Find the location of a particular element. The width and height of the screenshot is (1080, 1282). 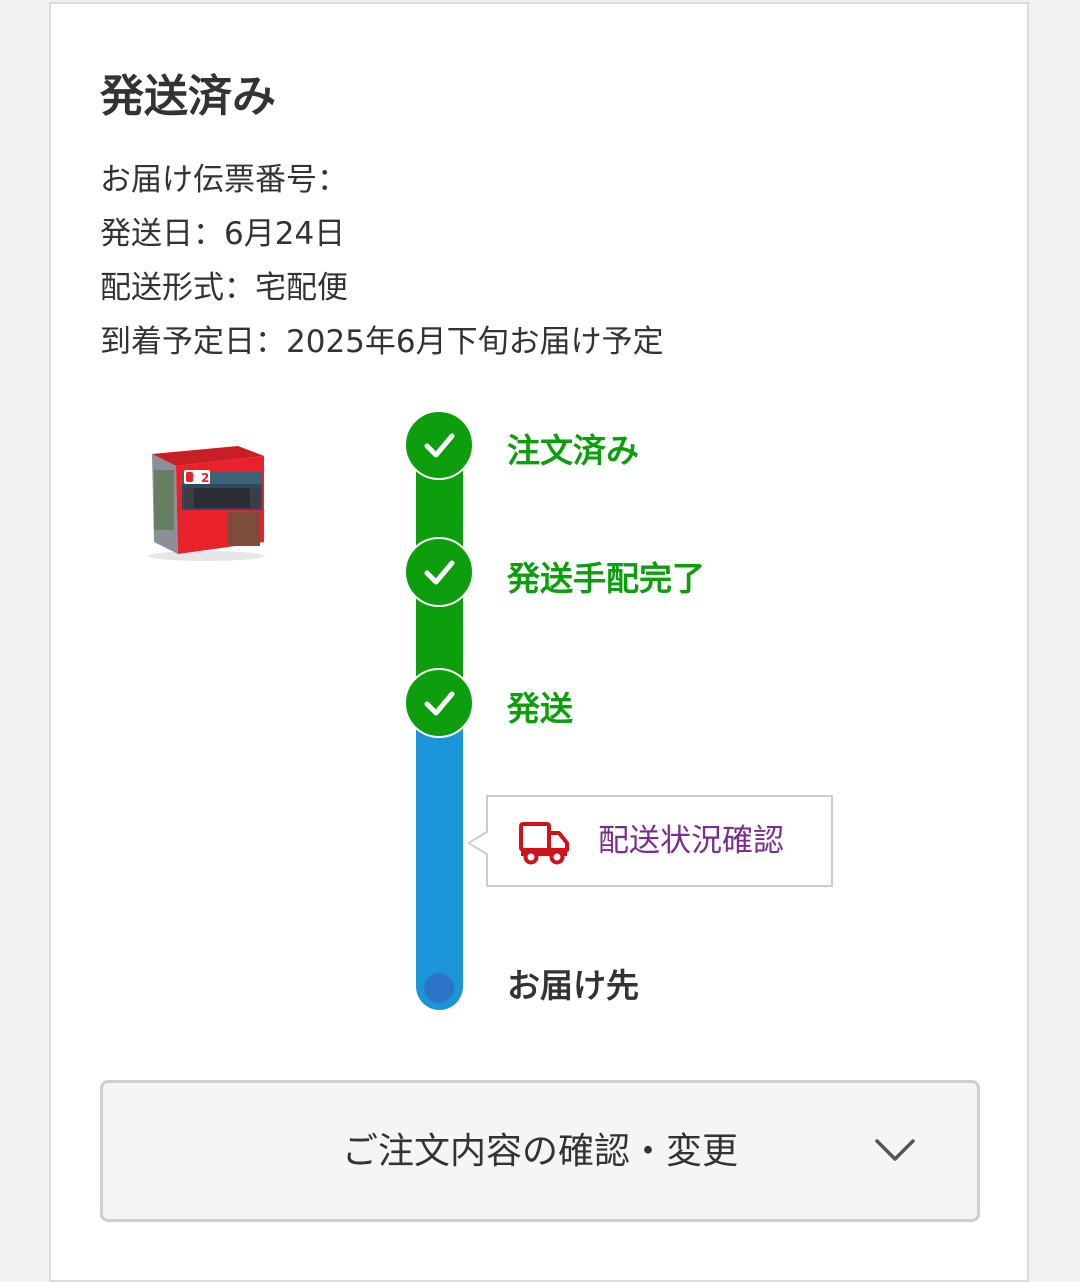

timeline-track-in-transit is located at coordinates (439, 870).